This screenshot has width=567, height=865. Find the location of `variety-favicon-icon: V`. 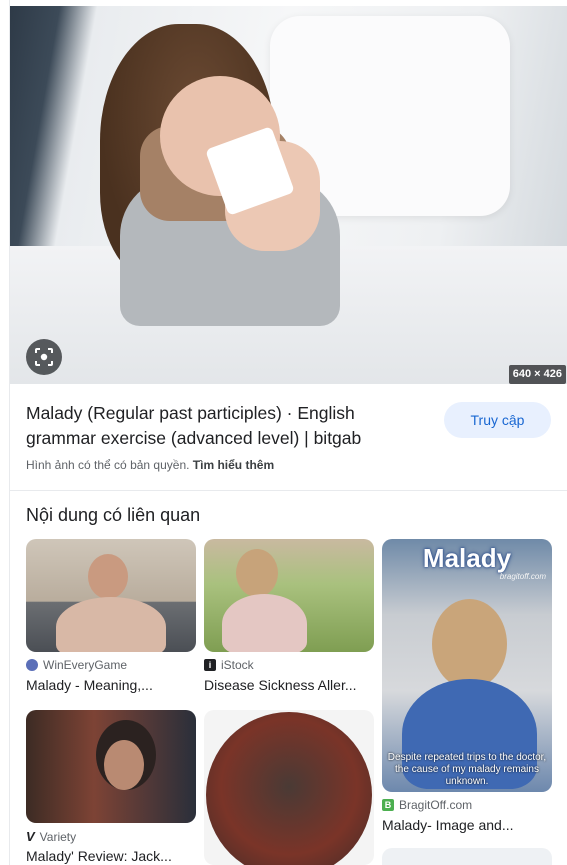

variety-favicon-icon: V is located at coordinates (30, 836).